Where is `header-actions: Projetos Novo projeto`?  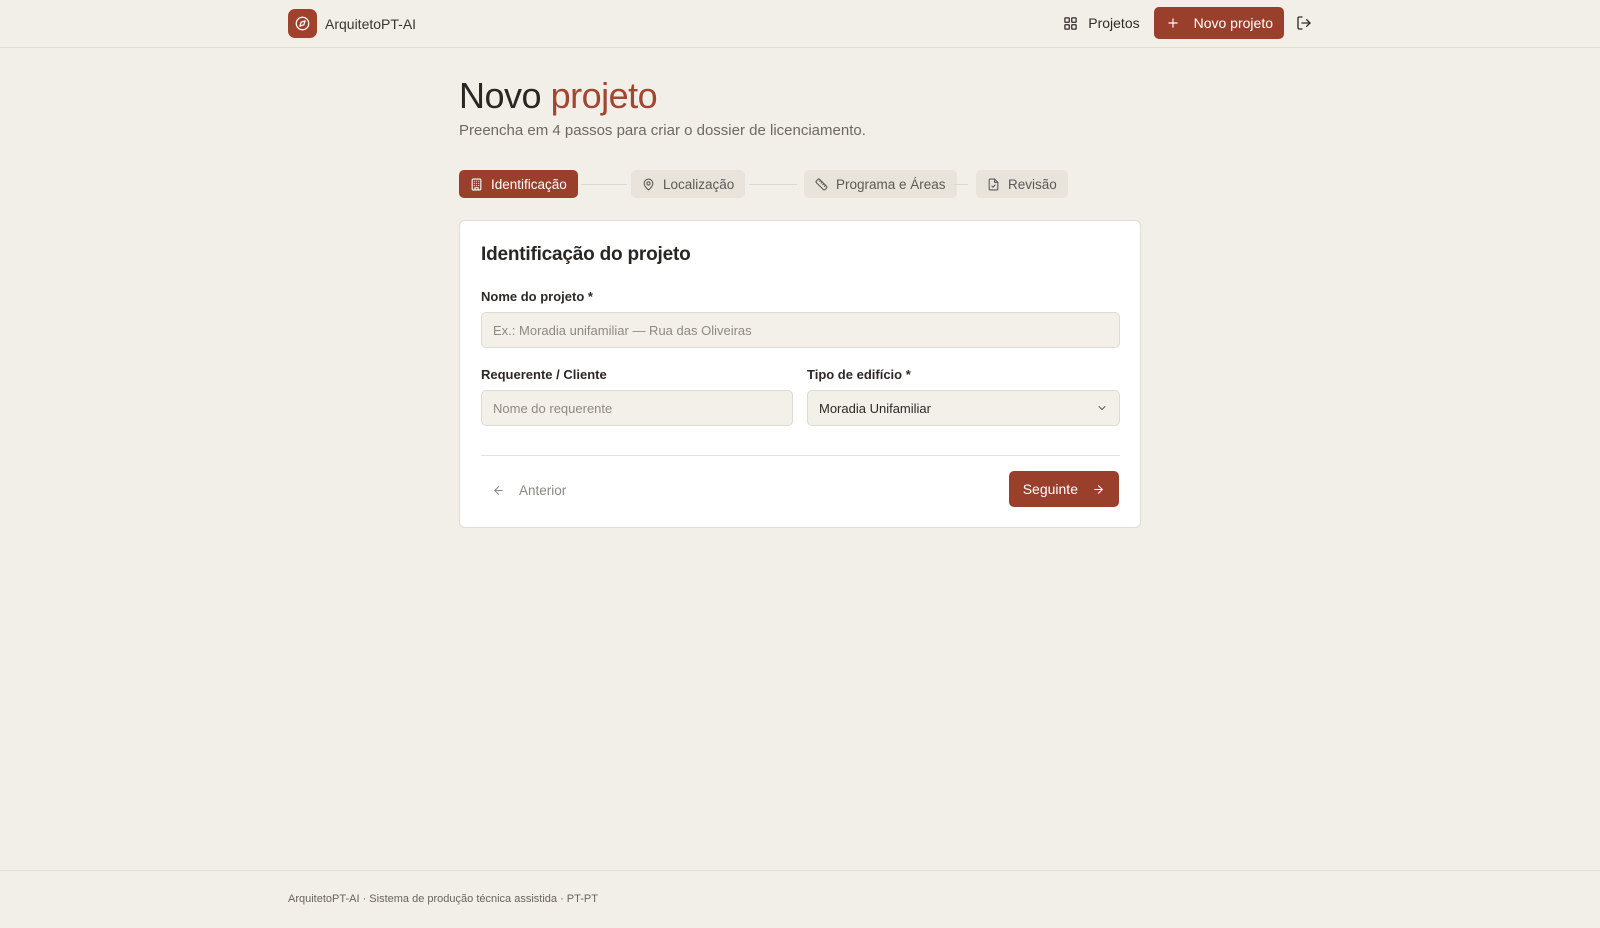 header-actions: Projetos Novo projeto is located at coordinates (1187, 23).